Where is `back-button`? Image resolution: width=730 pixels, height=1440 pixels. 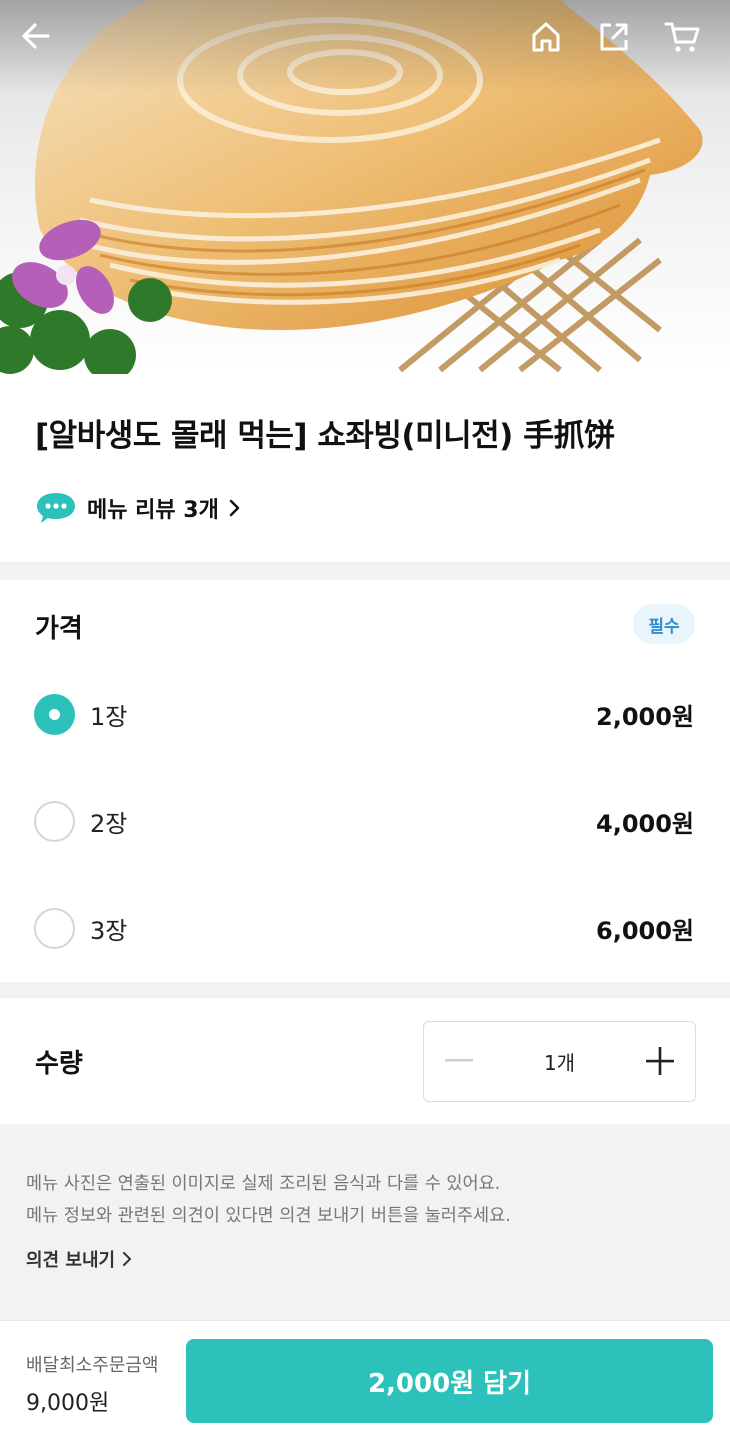 back-button is located at coordinates (42, 42).